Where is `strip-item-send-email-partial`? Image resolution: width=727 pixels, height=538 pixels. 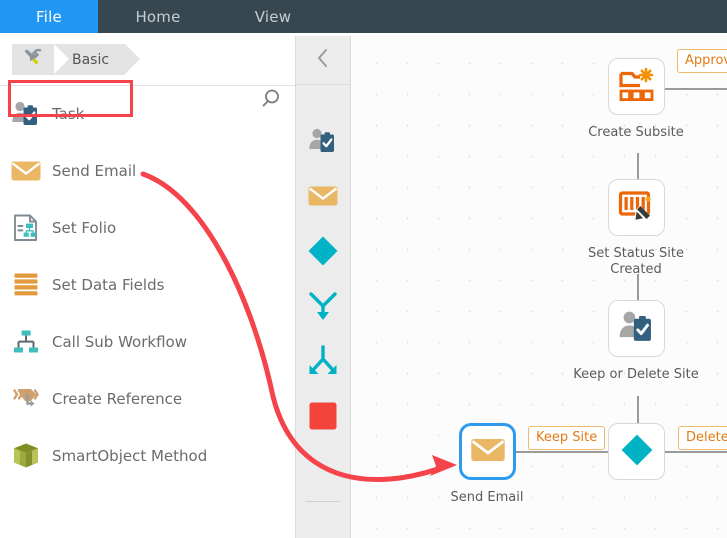 strip-item-send-email-partial is located at coordinates (323, 536).